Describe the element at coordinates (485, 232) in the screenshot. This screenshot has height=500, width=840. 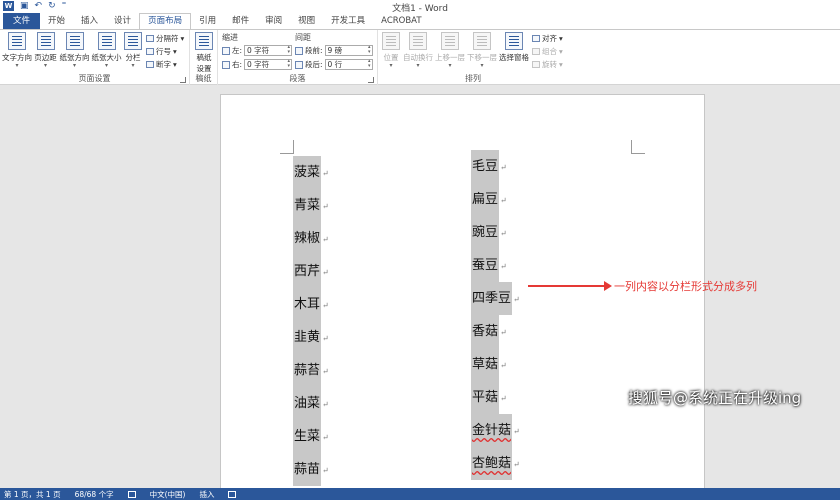
I see `selected-text: 豌豆` at that location.